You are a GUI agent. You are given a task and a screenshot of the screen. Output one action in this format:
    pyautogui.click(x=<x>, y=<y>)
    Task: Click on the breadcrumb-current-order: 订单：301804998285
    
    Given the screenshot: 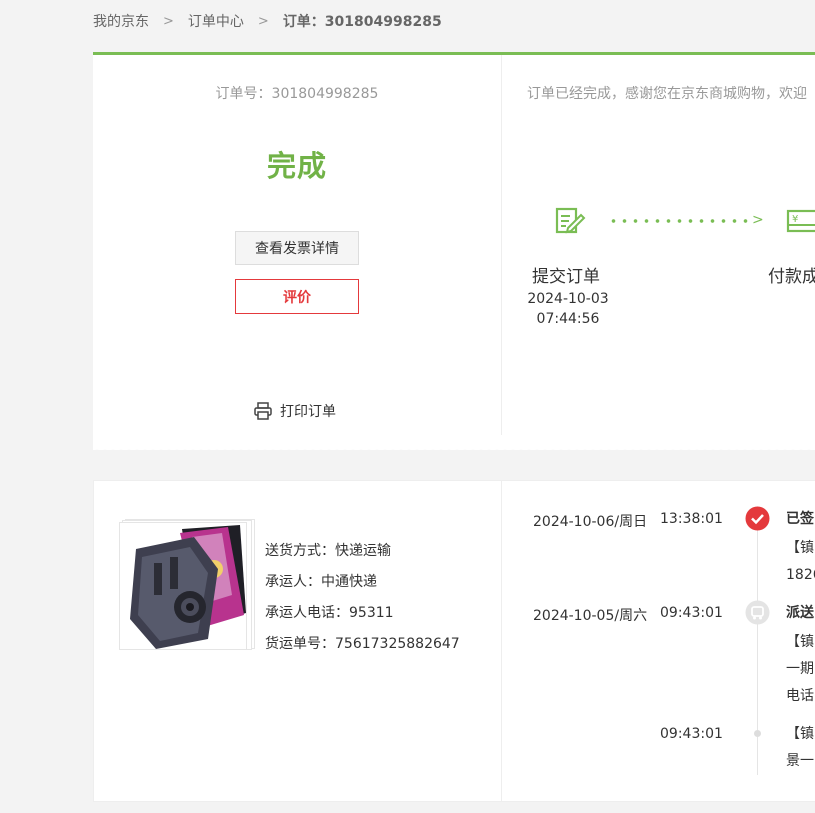 What is the action you would take?
    pyautogui.click(x=362, y=22)
    